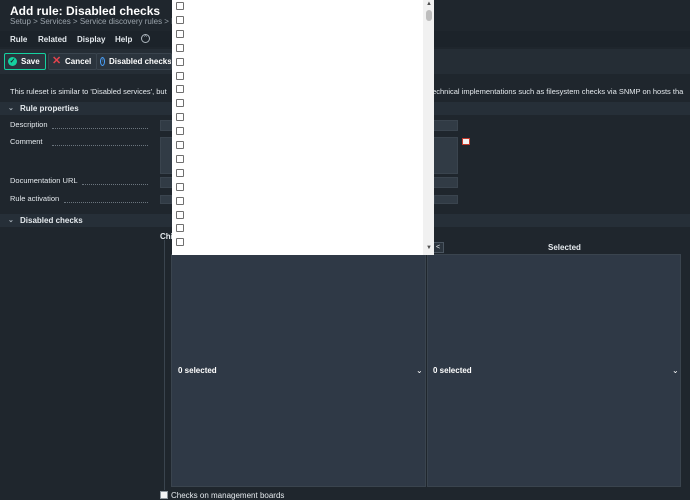 This screenshot has width=690, height=500. I want to click on disabled-checks-button: ↑ Disabled checks, so click(134, 61).